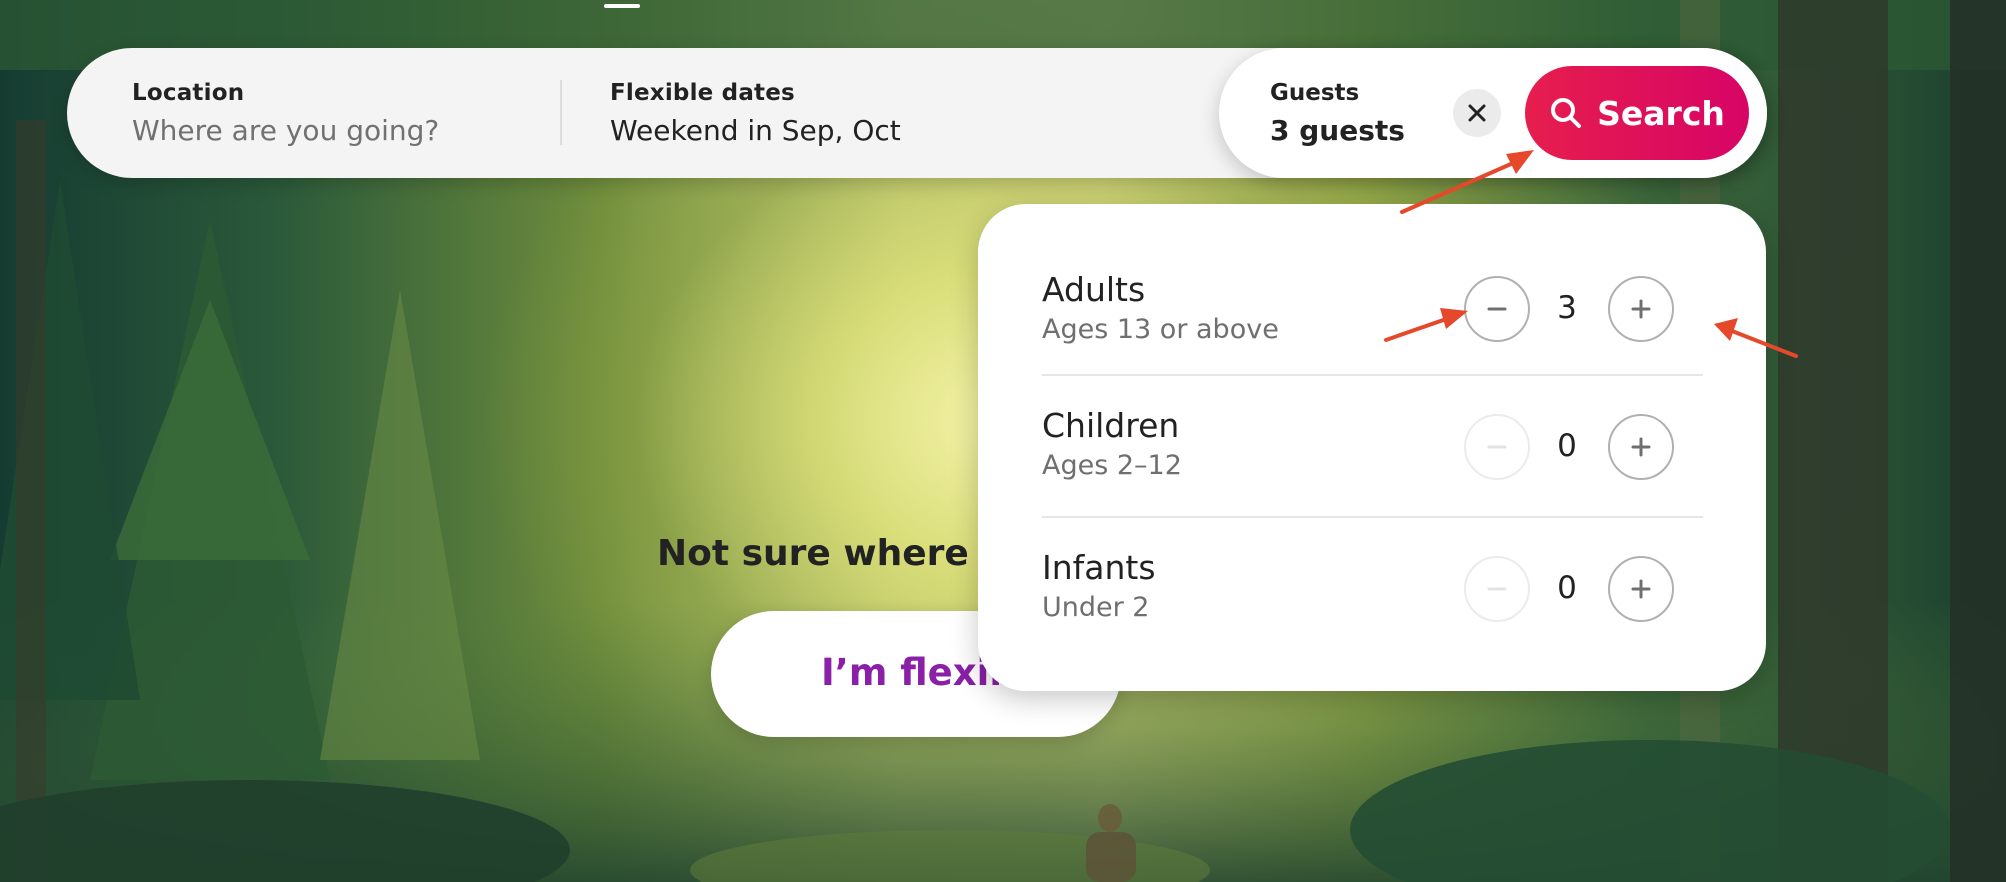  I want to click on adults-decrease-button, so click(1497, 309).